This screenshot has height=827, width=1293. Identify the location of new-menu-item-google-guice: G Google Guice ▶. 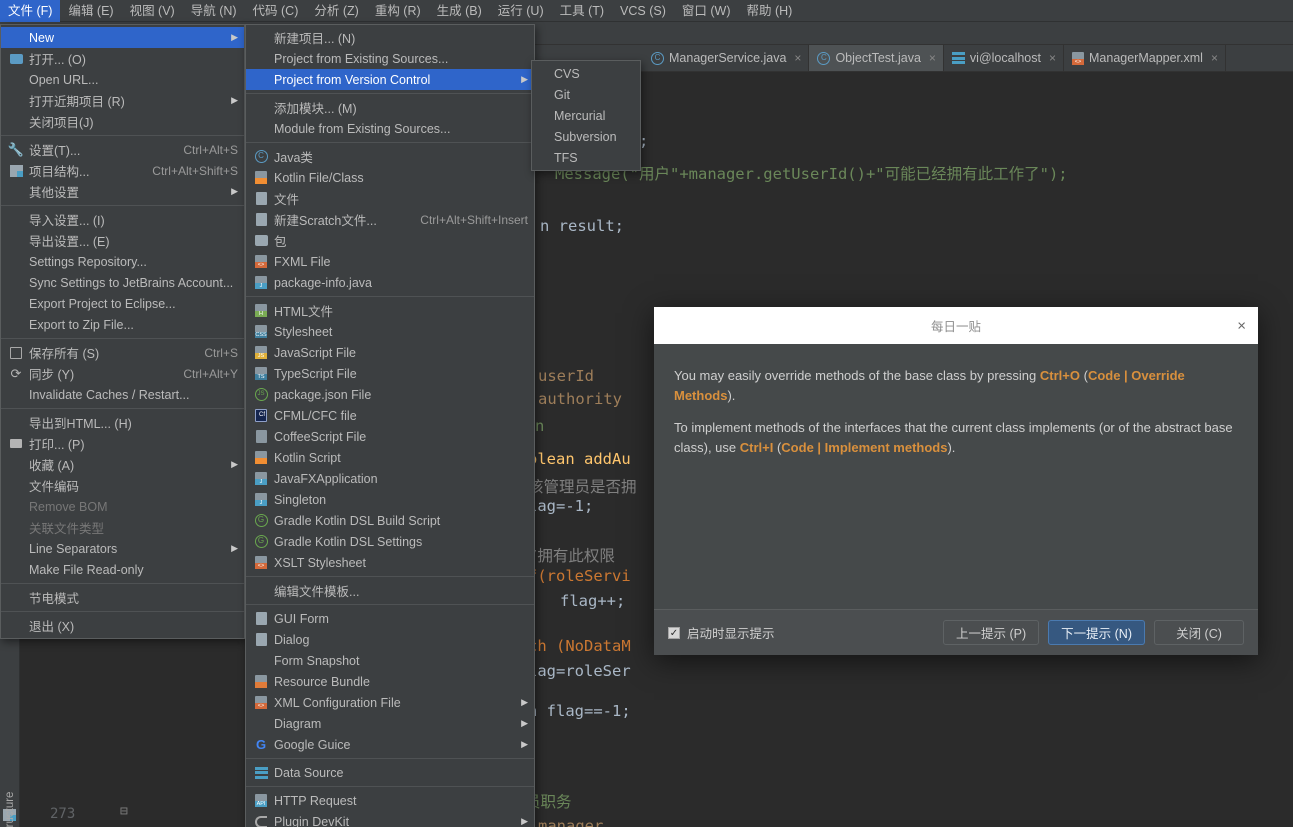
(390, 744).